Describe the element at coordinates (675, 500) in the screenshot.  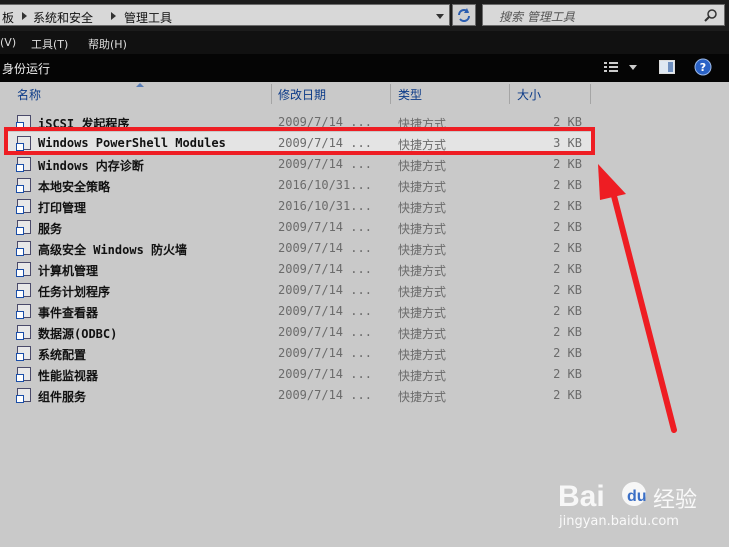
I see `watermark-jingyan: 经验` at that location.